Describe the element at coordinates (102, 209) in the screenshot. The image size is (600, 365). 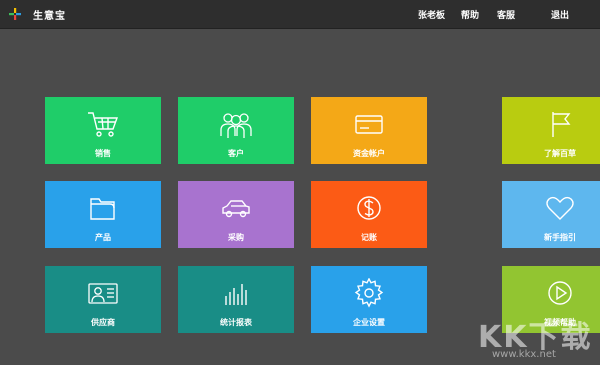
I see `folder-icon` at that location.